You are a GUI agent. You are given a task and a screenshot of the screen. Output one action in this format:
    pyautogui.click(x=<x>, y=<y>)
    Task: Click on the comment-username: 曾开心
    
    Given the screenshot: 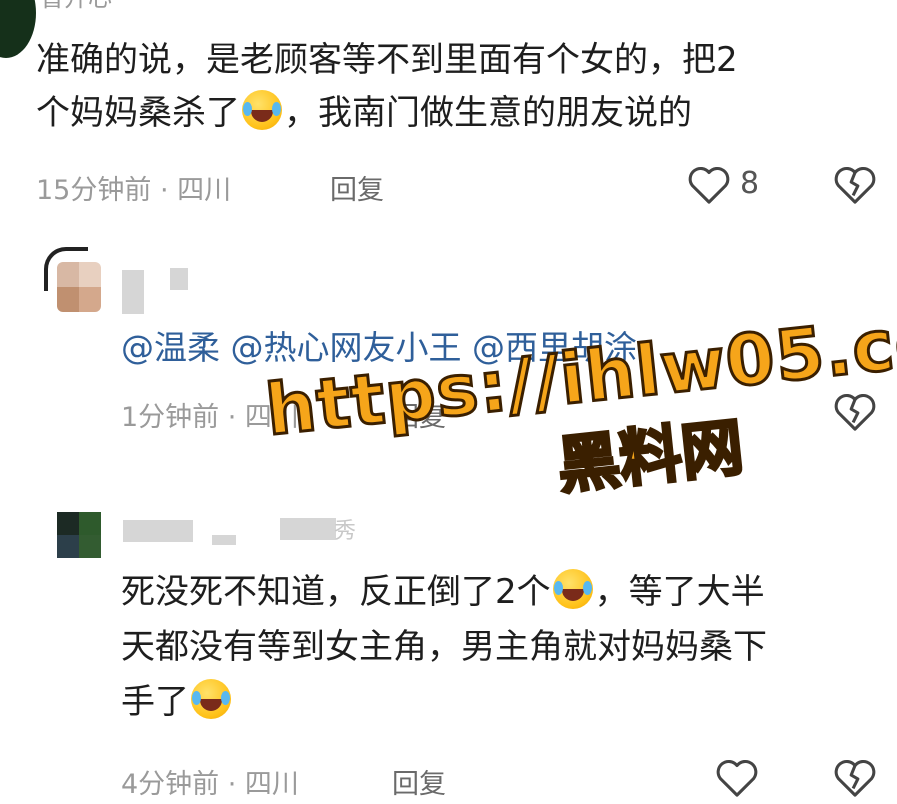 What is the action you would take?
    pyautogui.click(x=76, y=6)
    